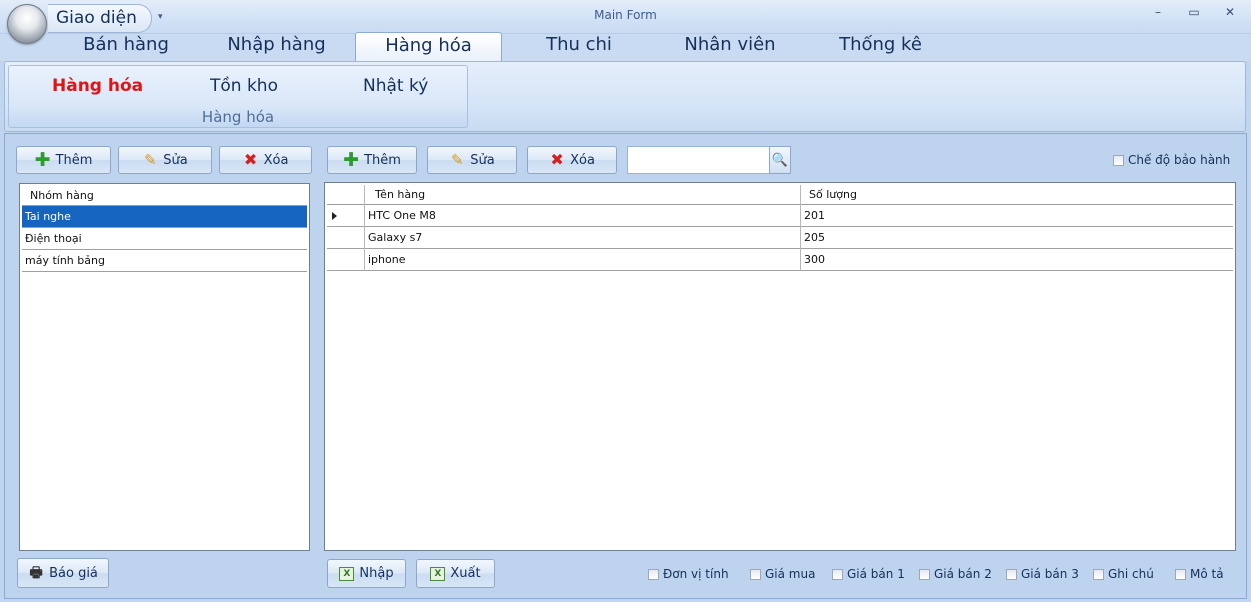 This screenshot has height=602, width=1251. What do you see at coordinates (376, 573) in the screenshot?
I see `import-label: Nhập` at bounding box center [376, 573].